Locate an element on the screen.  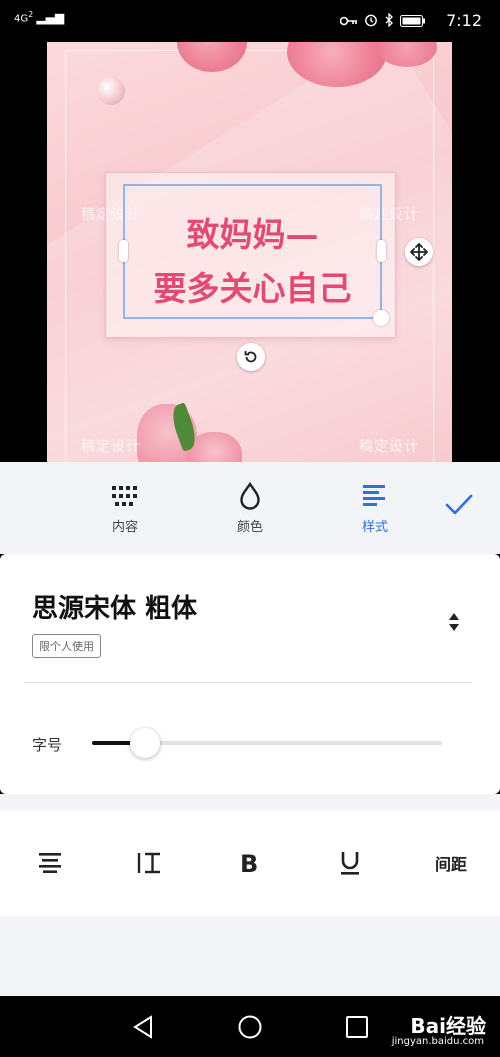
align-center-icon is located at coordinates (50, 863).